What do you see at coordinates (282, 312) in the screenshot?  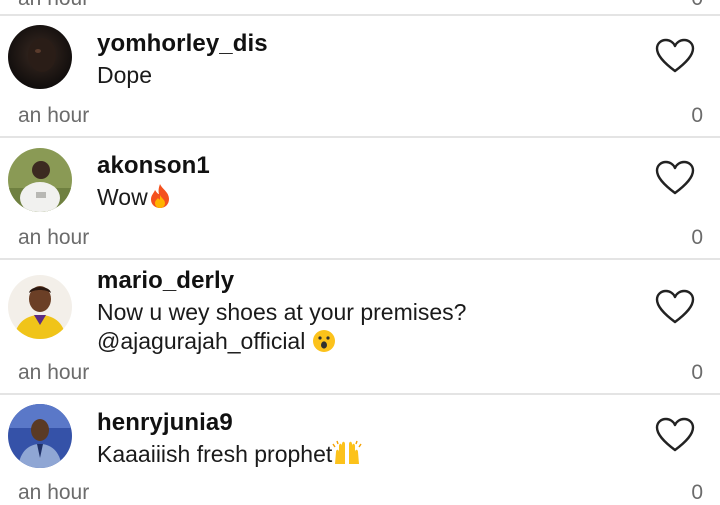 I see `comment-text-line: Now u wey shoes at your premises?` at bounding box center [282, 312].